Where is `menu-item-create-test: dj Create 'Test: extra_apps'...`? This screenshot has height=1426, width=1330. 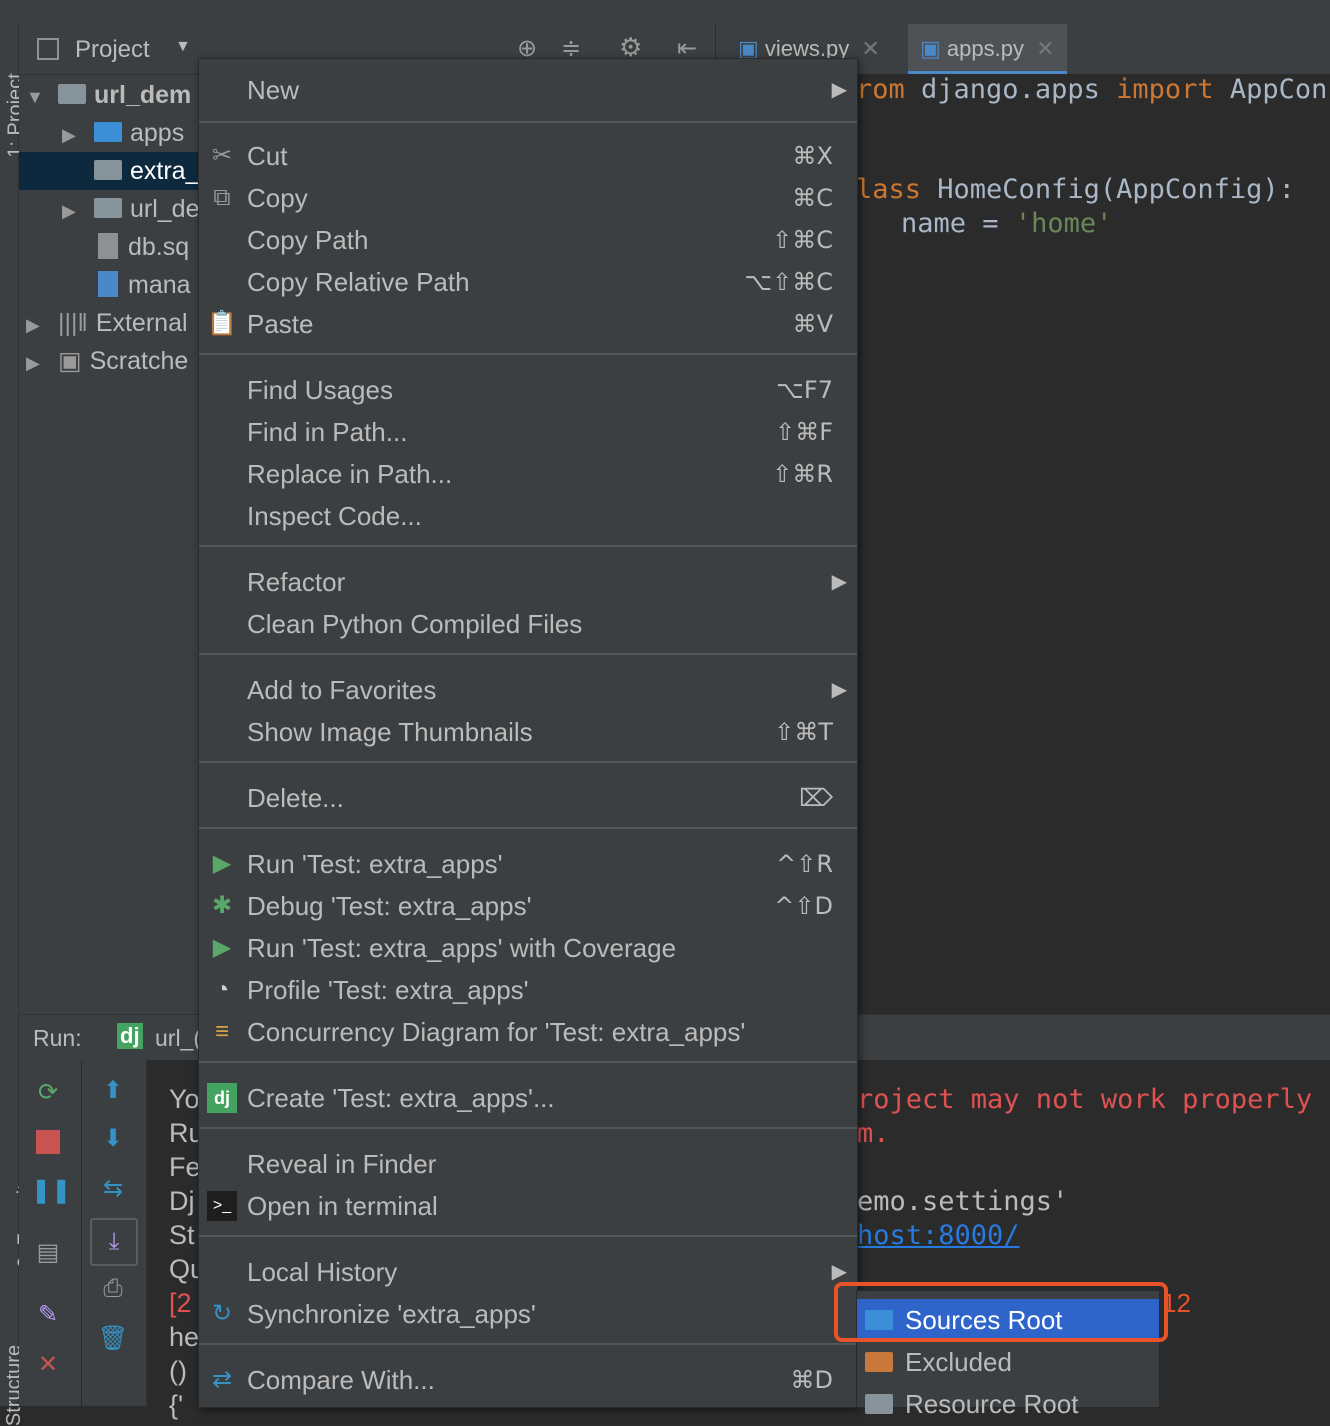 menu-item-create-test: dj Create 'Test: extra_apps'... is located at coordinates (528, 1098).